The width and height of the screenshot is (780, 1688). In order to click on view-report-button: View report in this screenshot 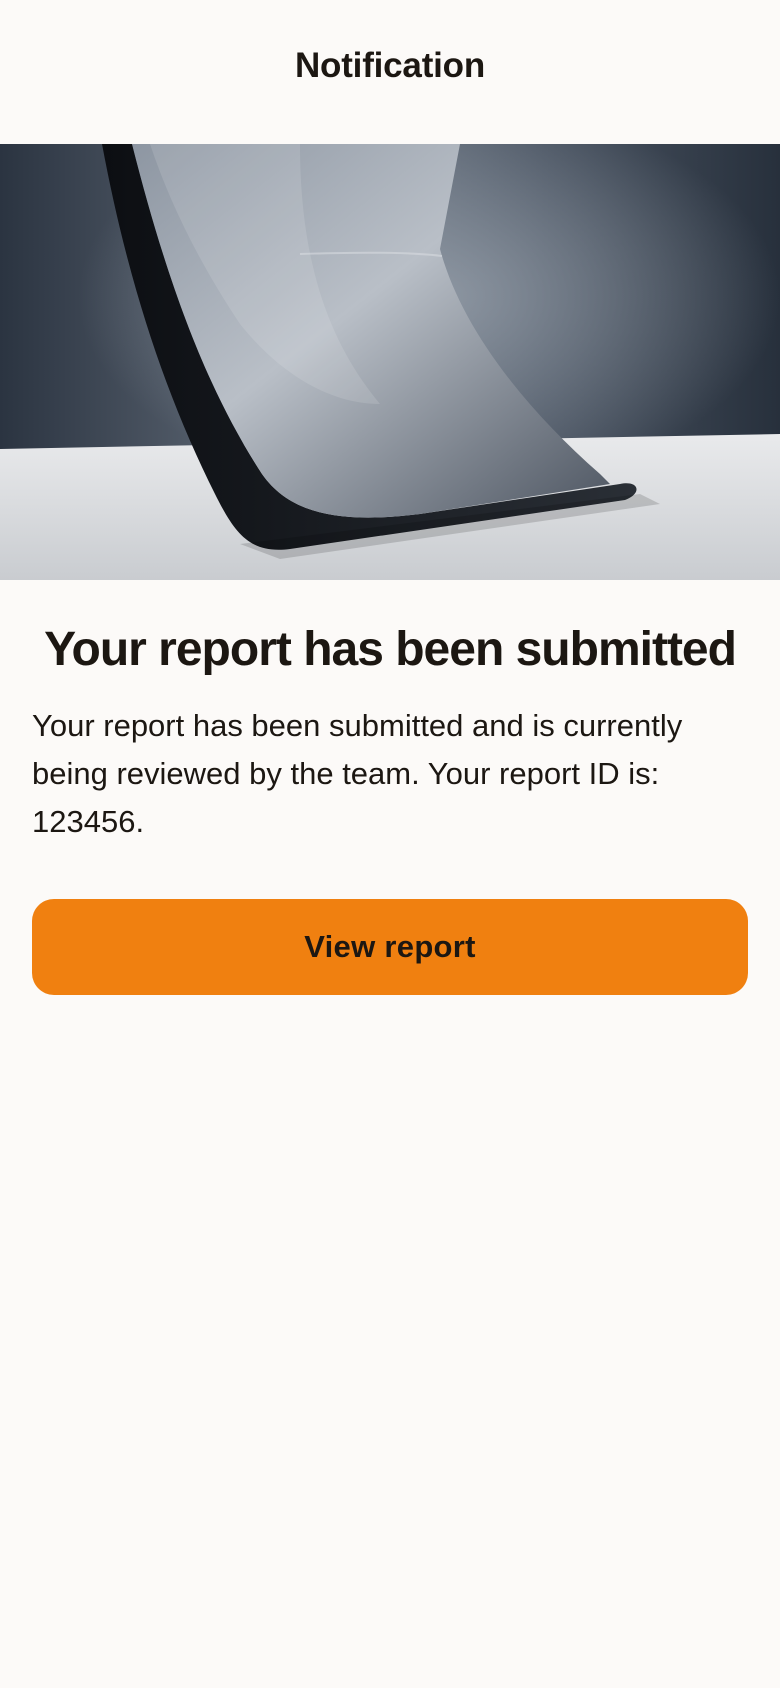, I will do `click(390, 947)`.